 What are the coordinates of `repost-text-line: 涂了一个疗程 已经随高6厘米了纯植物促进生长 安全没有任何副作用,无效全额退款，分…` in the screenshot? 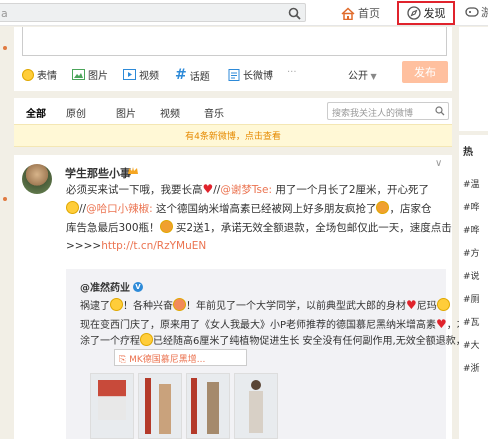 It's located at (284, 341).